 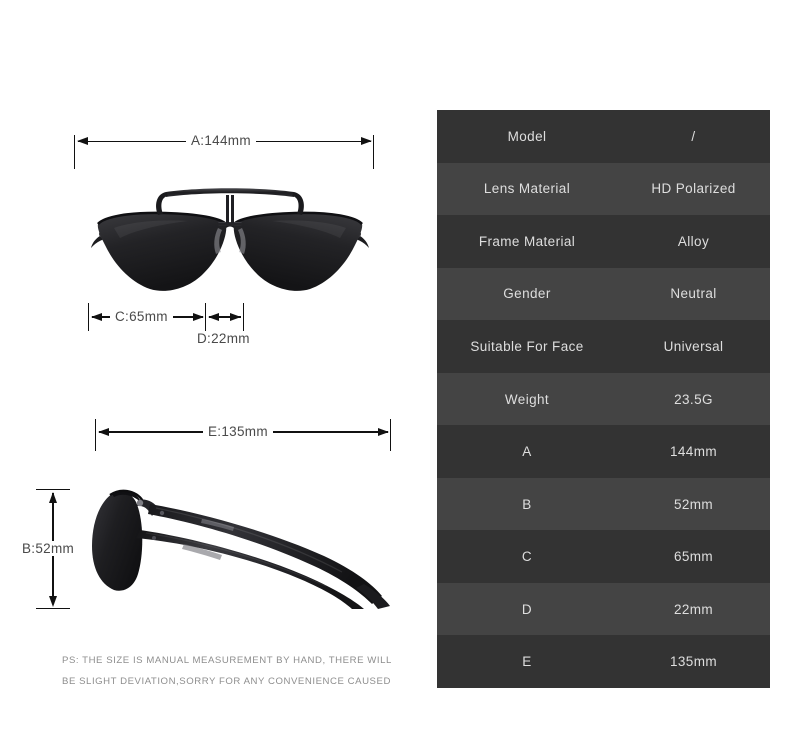 What do you see at coordinates (693, 399) in the screenshot?
I see `spec-value: 23.5G` at bounding box center [693, 399].